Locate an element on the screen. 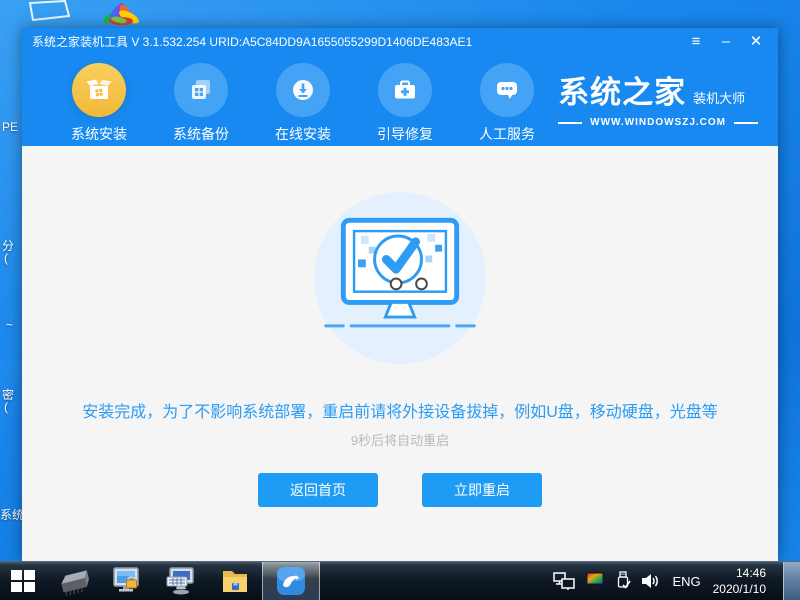 The image size is (800, 600). backup-icon is located at coordinates (201, 90).